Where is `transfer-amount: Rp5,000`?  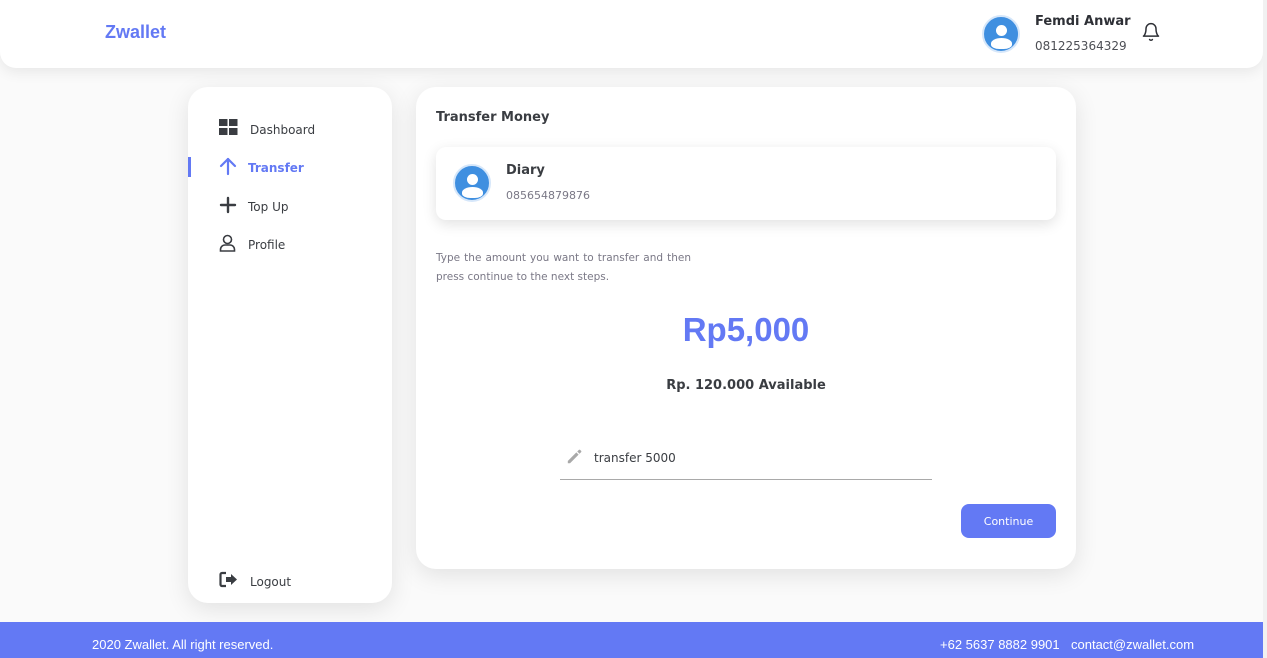
transfer-amount: Rp5,000 is located at coordinates (746, 330).